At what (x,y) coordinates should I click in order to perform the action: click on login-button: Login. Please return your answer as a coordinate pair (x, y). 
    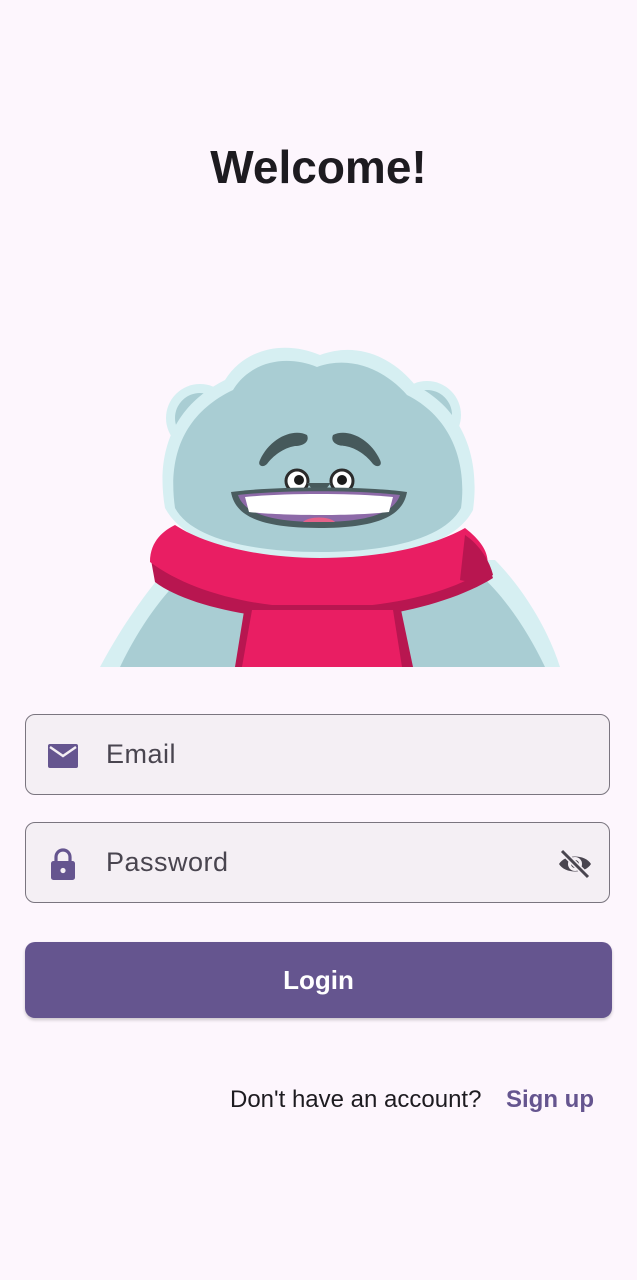
    Looking at the image, I should click on (318, 980).